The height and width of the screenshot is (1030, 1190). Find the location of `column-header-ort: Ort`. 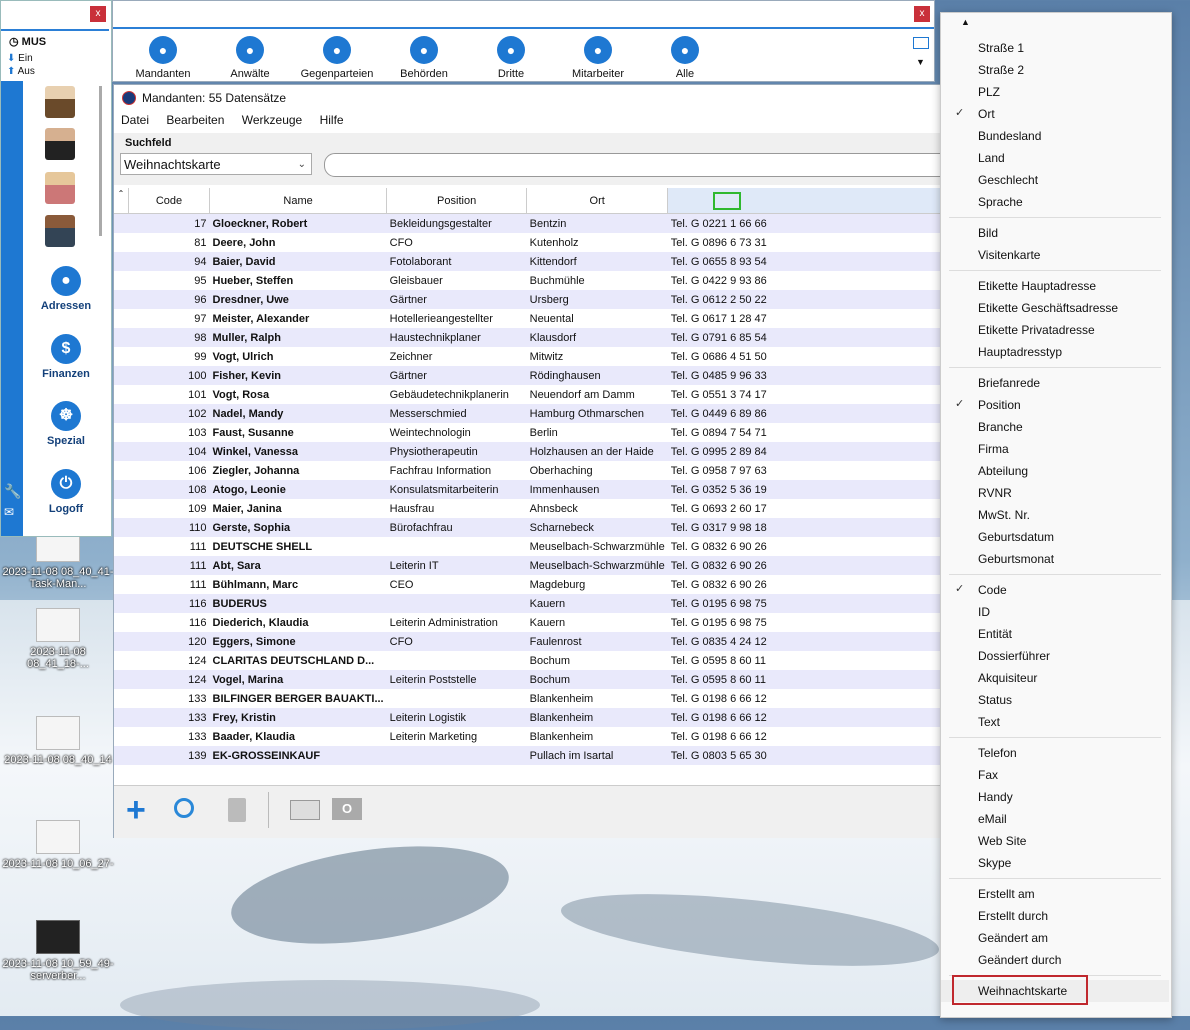

column-header-ort: Ort is located at coordinates (597, 201).